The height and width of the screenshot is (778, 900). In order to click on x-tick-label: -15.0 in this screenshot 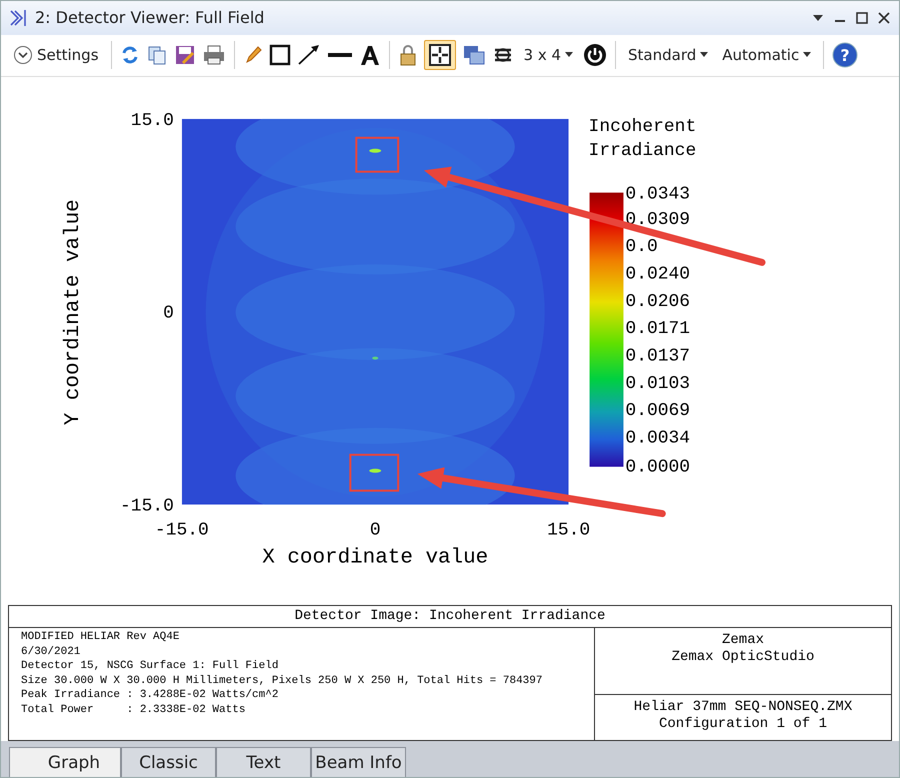, I will do `click(181, 530)`.